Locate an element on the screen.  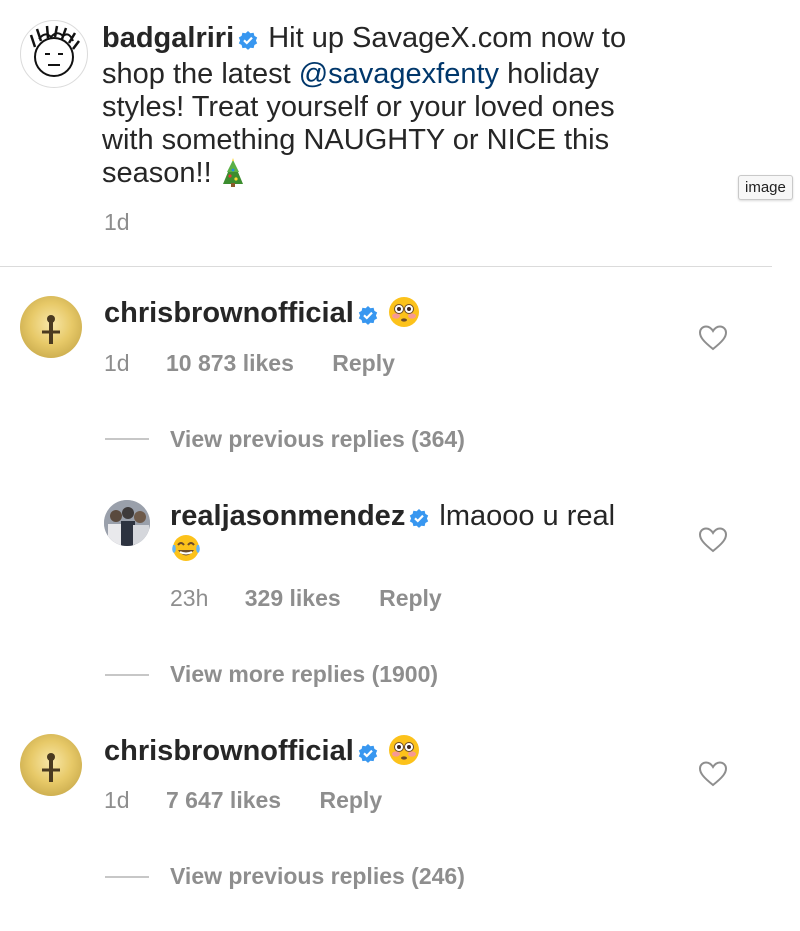
reply-text: lmaooo u real is located at coordinates (527, 516).